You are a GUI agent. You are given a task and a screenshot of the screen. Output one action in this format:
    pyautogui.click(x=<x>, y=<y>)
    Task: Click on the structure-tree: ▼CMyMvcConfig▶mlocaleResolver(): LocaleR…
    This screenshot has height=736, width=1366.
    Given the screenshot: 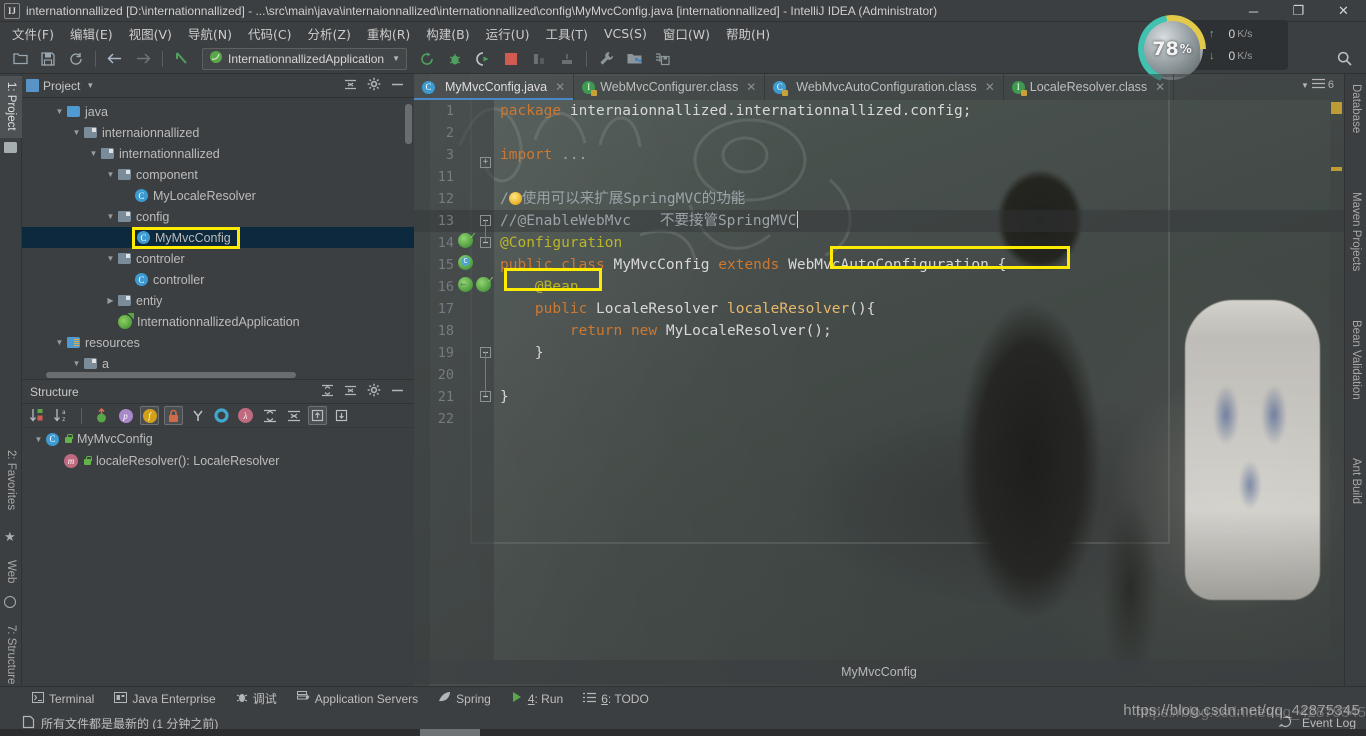 What is the action you would take?
    pyautogui.click(x=218, y=450)
    